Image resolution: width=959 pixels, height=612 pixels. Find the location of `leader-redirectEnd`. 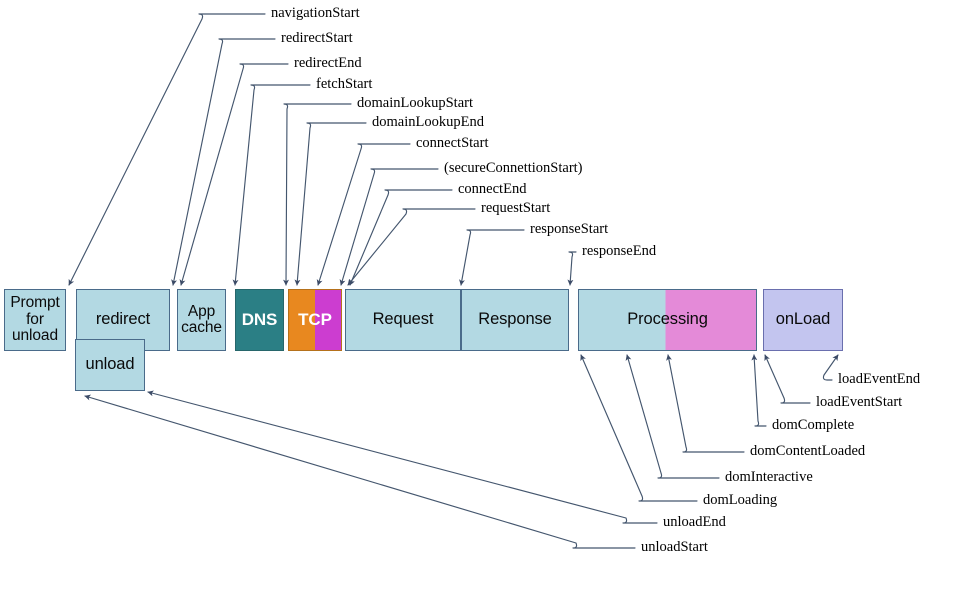

leader-redirectEnd is located at coordinates (234, 174).